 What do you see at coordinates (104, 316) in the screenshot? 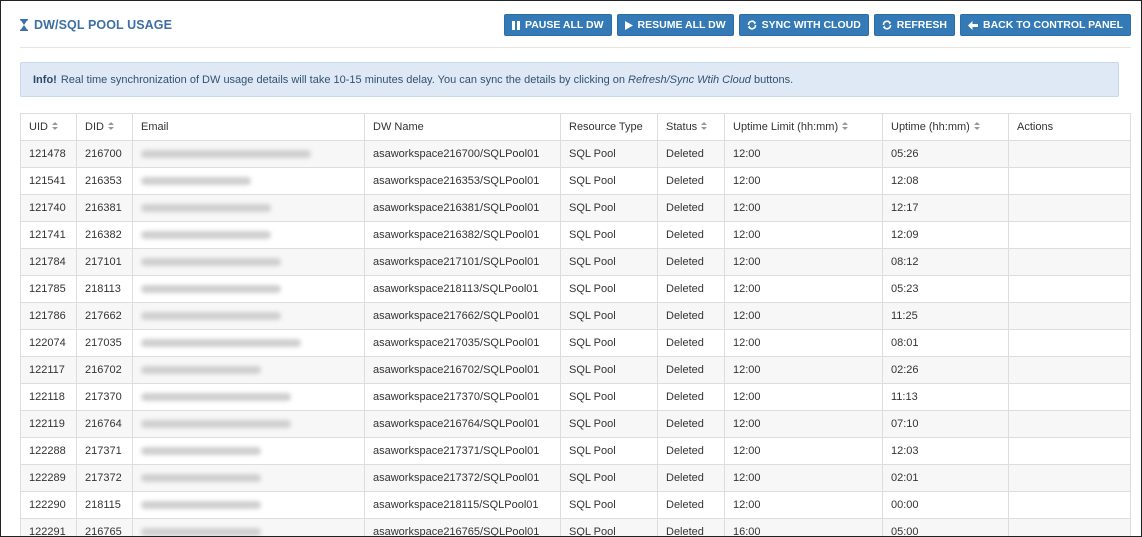
I see `cell-did: 217662` at bounding box center [104, 316].